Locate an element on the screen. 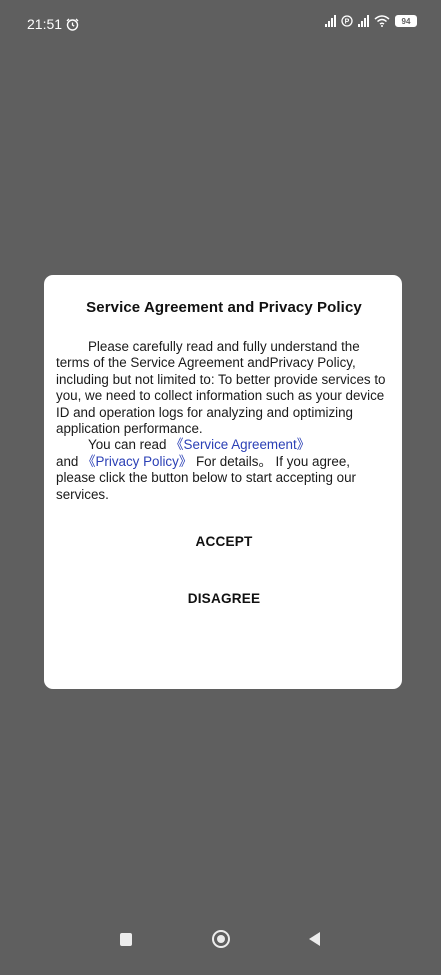  status-left: 21:51 is located at coordinates (53, 24).